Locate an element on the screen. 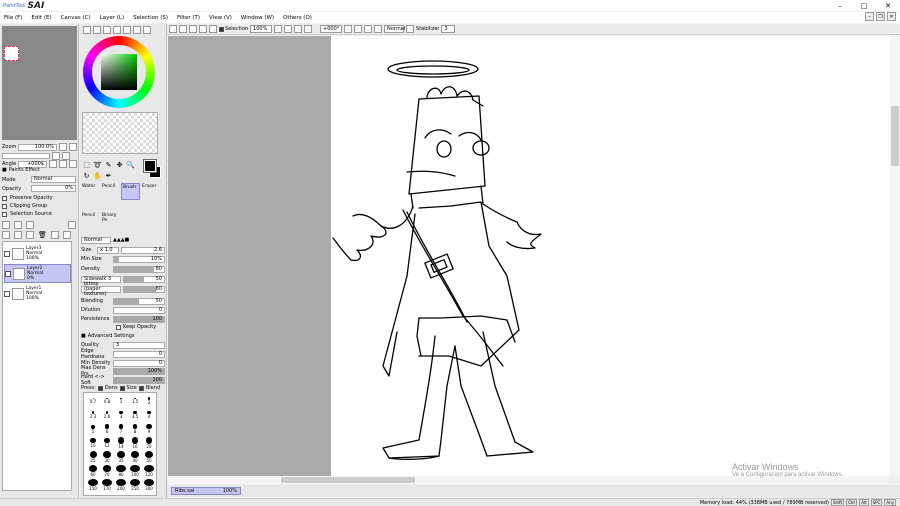 The height and width of the screenshot is (506, 900). navigator-thumbnail is located at coordinates (11, 53).